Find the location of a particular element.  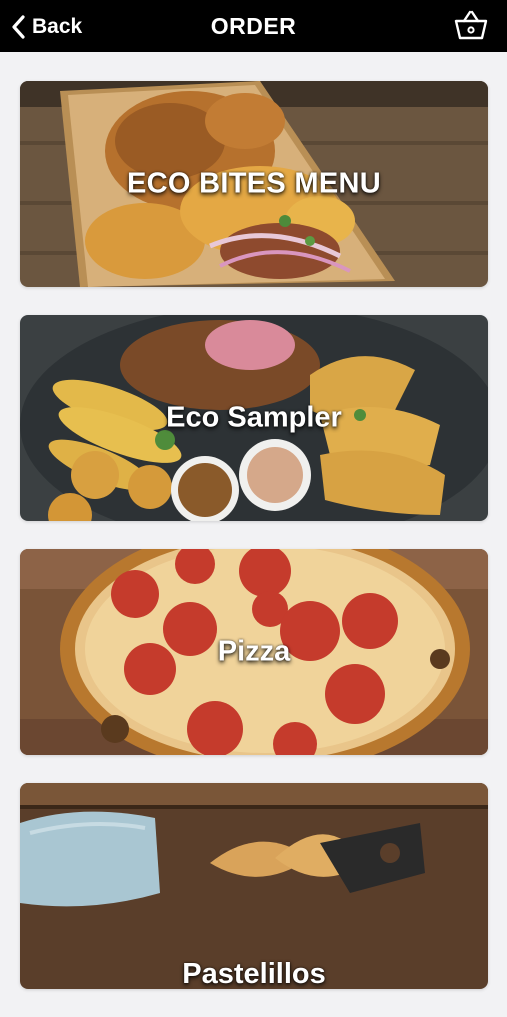

menu-card-label: Eco Sampler is located at coordinates (254, 417).